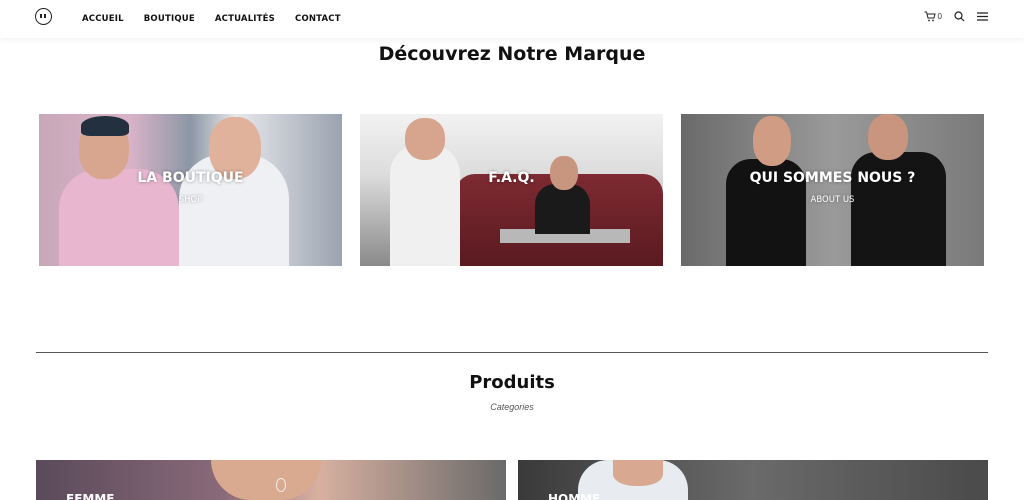  What do you see at coordinates (512, 352) in the screenshot?
I see `section-divider` at bounding box center [512, 352].